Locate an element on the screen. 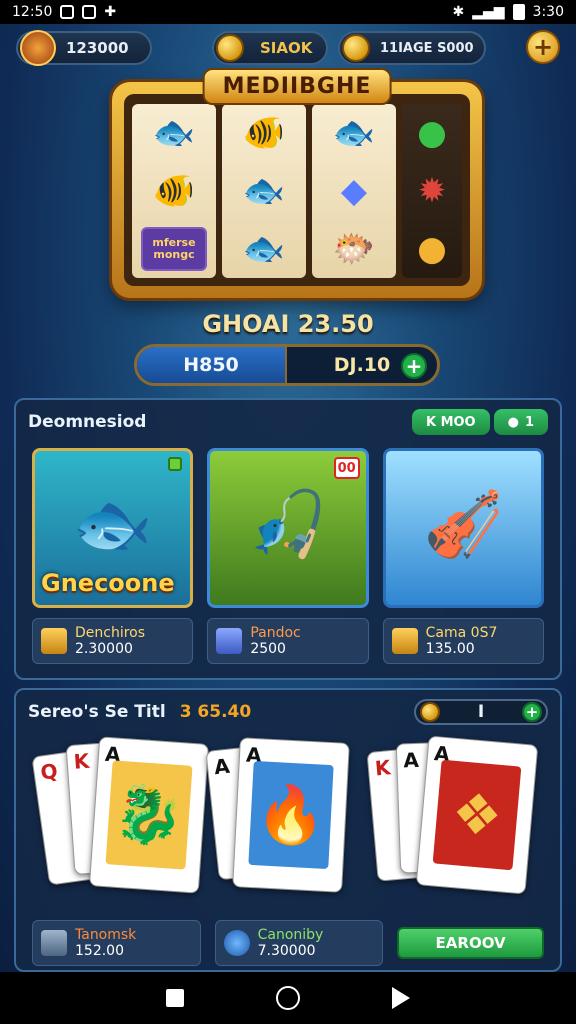  notification-icon is located at coordinates (67, 12).